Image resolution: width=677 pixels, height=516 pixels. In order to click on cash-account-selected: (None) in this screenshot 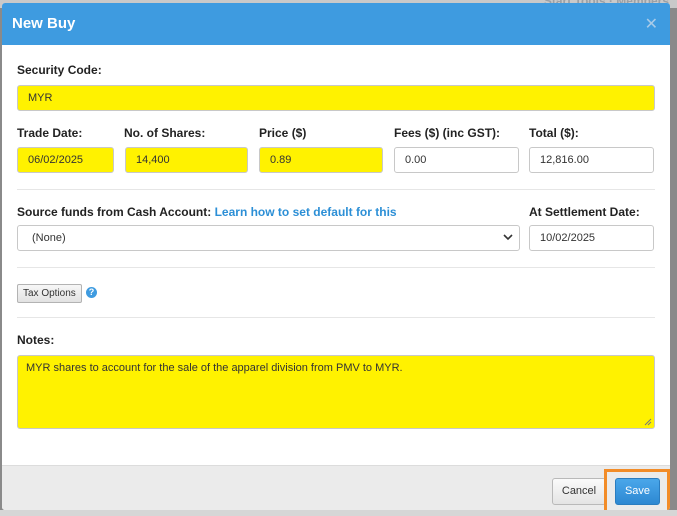, I will do `click(49, 238)`.